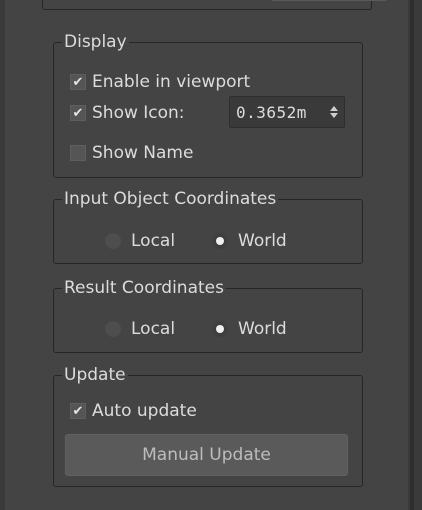 This screenshot has height=510, width=422. Describe the element at coordinates (144, 288) in the screenshot. I see `result-coordinates-title: Result Coordinates` at that location.